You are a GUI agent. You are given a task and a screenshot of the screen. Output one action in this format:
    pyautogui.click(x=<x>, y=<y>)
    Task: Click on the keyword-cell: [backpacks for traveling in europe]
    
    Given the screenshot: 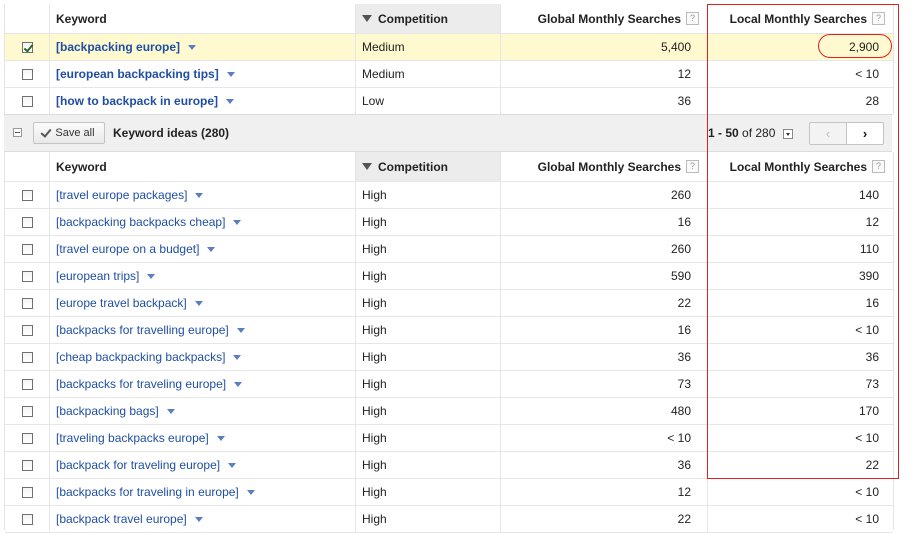 What is the action you would take?
    pyautogui.click(x=203, y=492)
    